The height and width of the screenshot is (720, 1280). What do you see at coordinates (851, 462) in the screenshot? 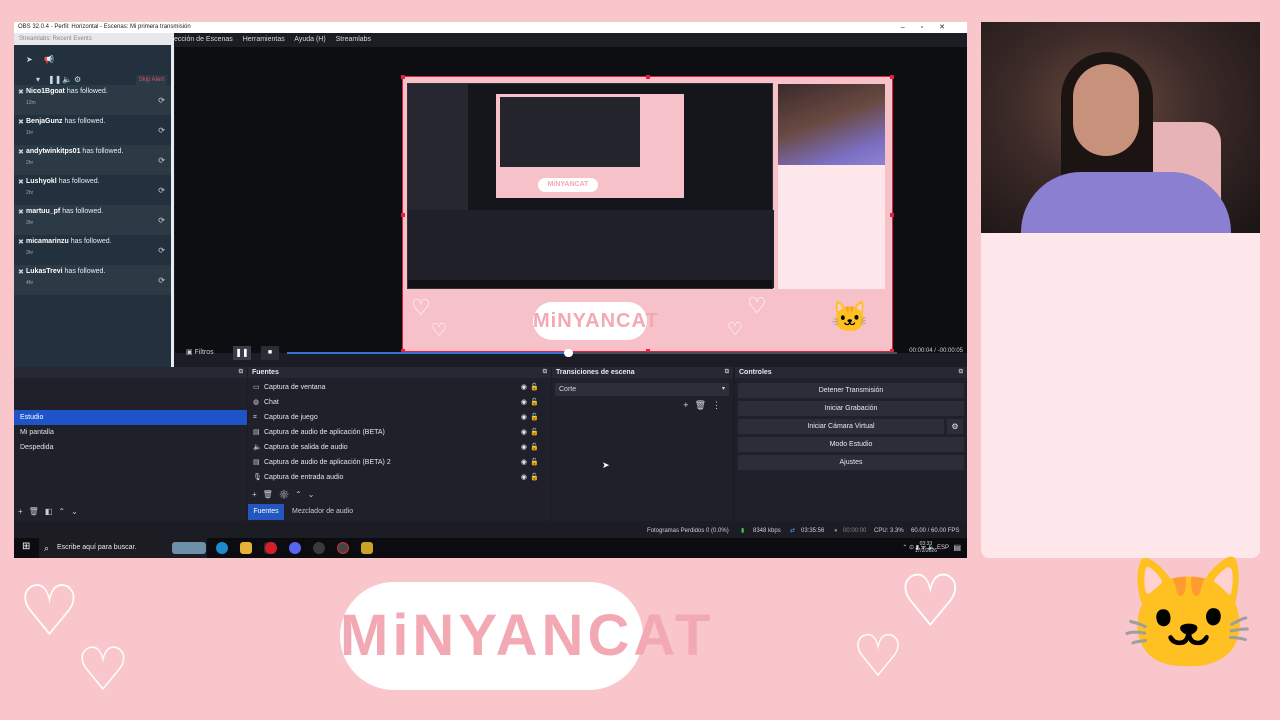
I see `settings-button: Ajustes` at bounding box center [851, 462].